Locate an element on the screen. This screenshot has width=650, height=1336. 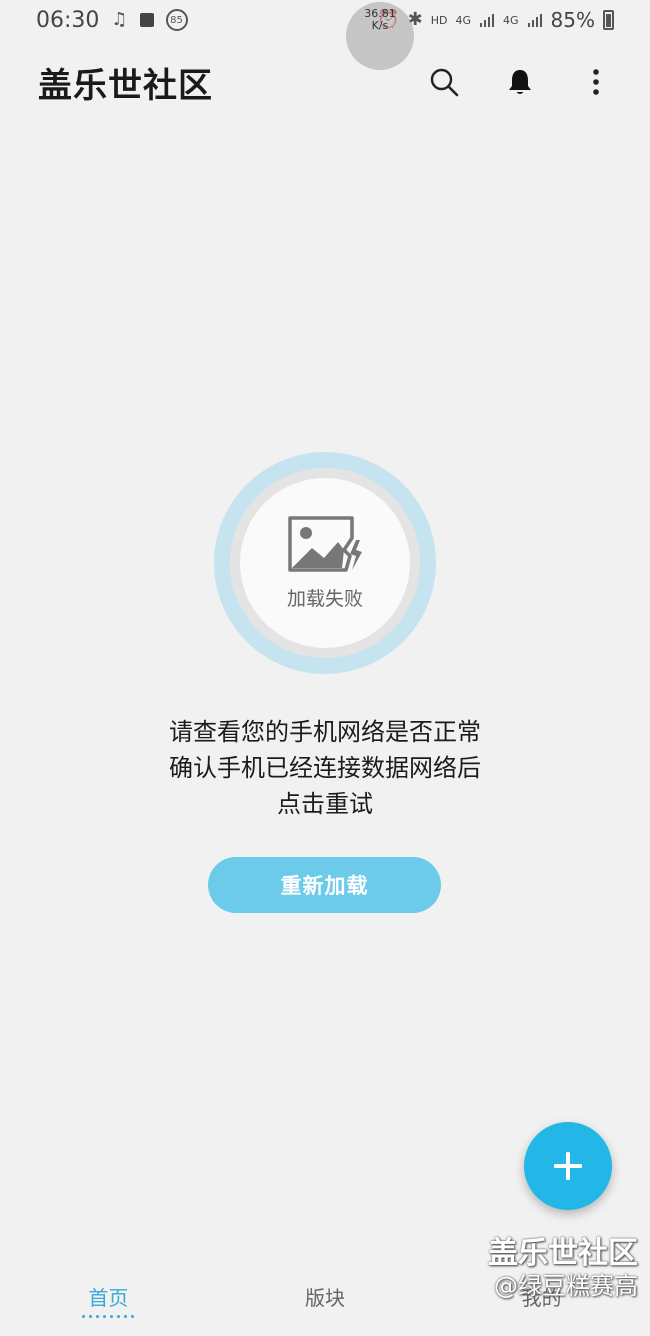
watermark: 盖乐世社区 @绿豆糕赛高 is located at coordinates (563, 1268).